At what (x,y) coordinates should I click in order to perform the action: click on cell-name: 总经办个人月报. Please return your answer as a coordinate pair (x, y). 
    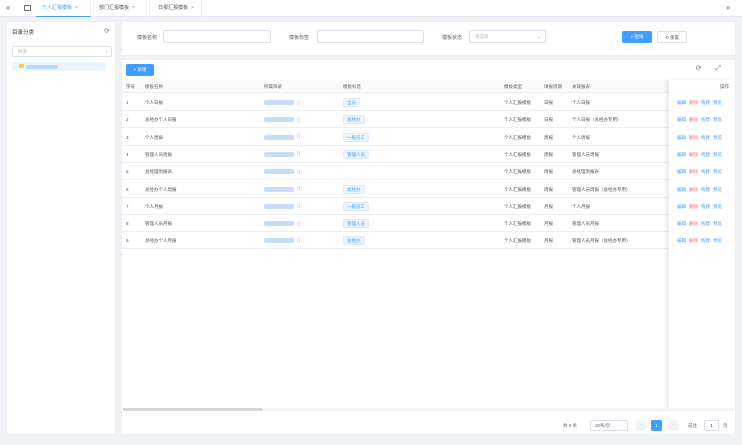
    Looking at the image, I should click on (161, 241).